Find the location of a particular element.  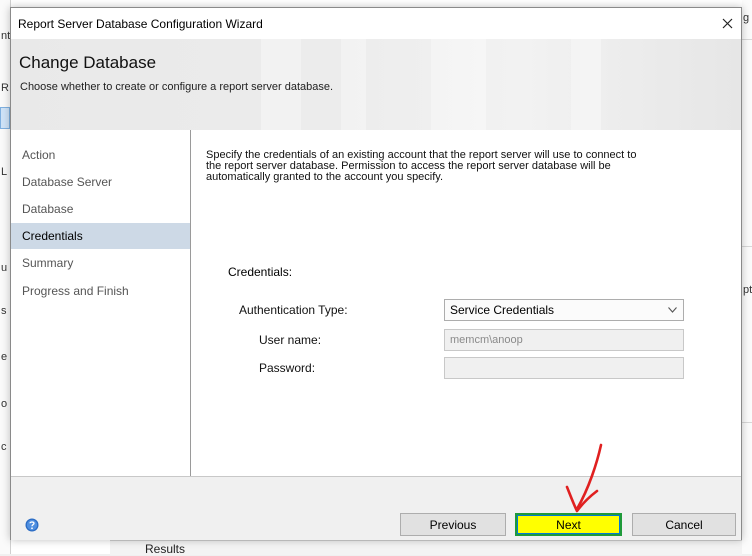

authentication-type-dropdown: Service Credentials is located at coordinates (564, 310).